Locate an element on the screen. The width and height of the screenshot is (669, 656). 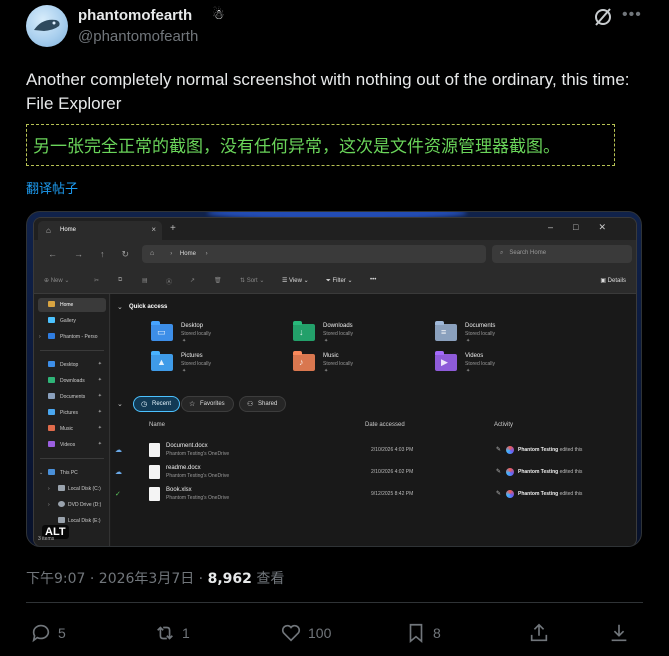
post-timestamp: 下午9:07 · 2026年3月7日 · is located at coordinates (117, 579).